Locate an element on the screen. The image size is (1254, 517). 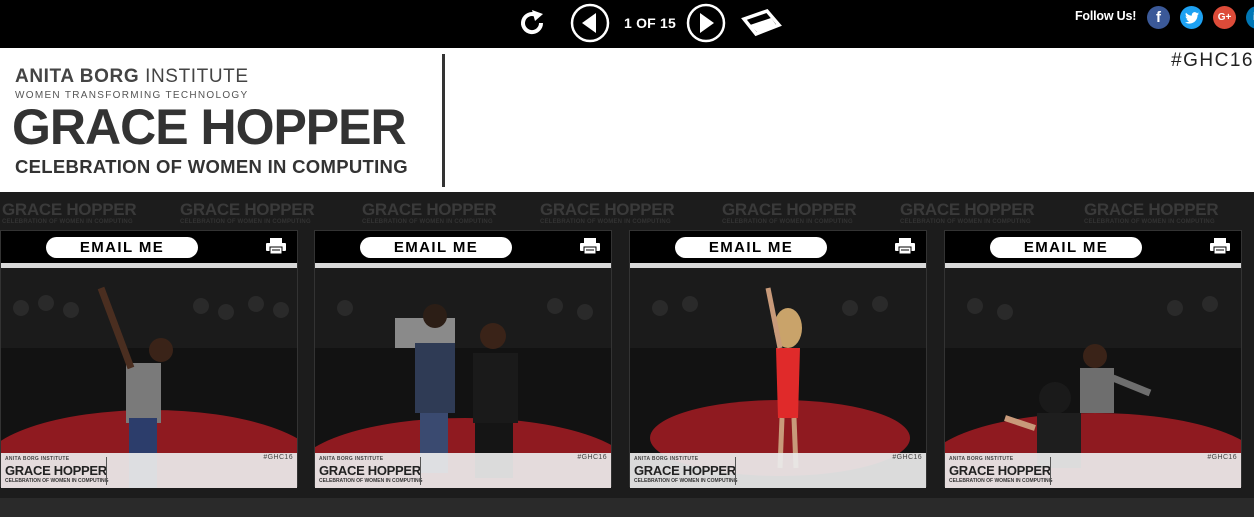
event-title: GRACE HOPPER is located at coordinates (209, 127).